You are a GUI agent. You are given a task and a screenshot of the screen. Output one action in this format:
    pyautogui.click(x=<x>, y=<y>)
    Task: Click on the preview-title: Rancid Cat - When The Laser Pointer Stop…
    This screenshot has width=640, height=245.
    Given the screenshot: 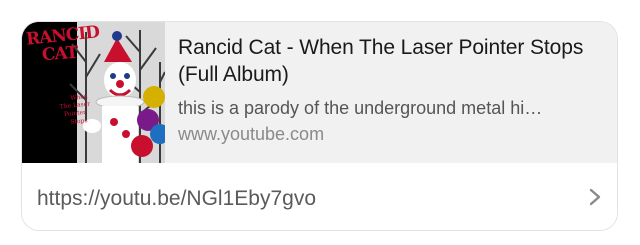 What is the action you would take?
    pyautogui.click(x=393, y=61)
    